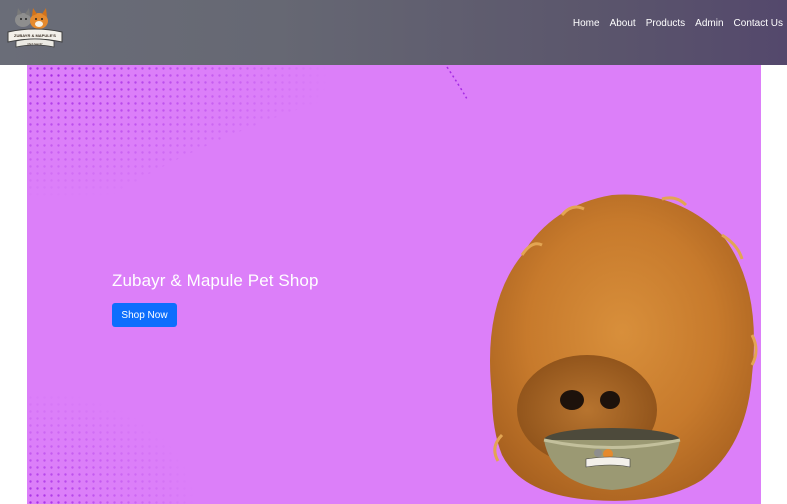 This screenshot has width=787, height=504. Describe the element at coordinates (35, 35) in the screenshot. I see `logo-line1: ZUBAYR & MAPULE'S` at that location.